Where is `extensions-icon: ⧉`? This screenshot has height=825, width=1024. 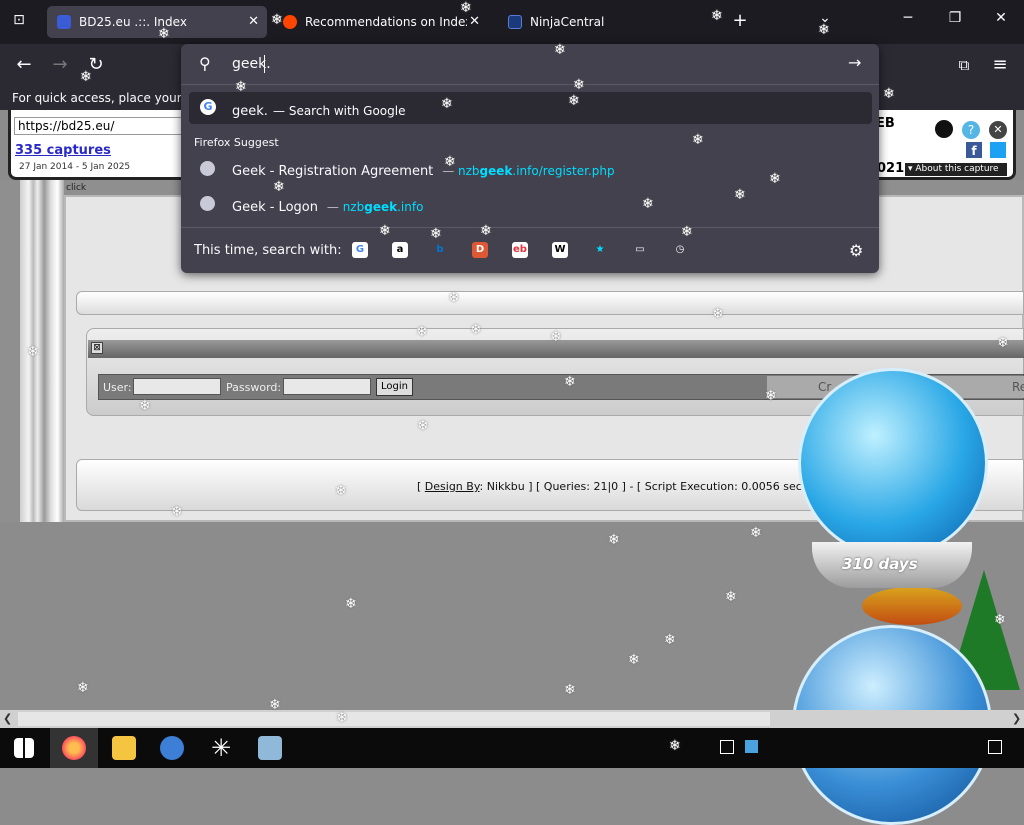
extensions-icon: ⧉ is located at coordinates (964, 66).